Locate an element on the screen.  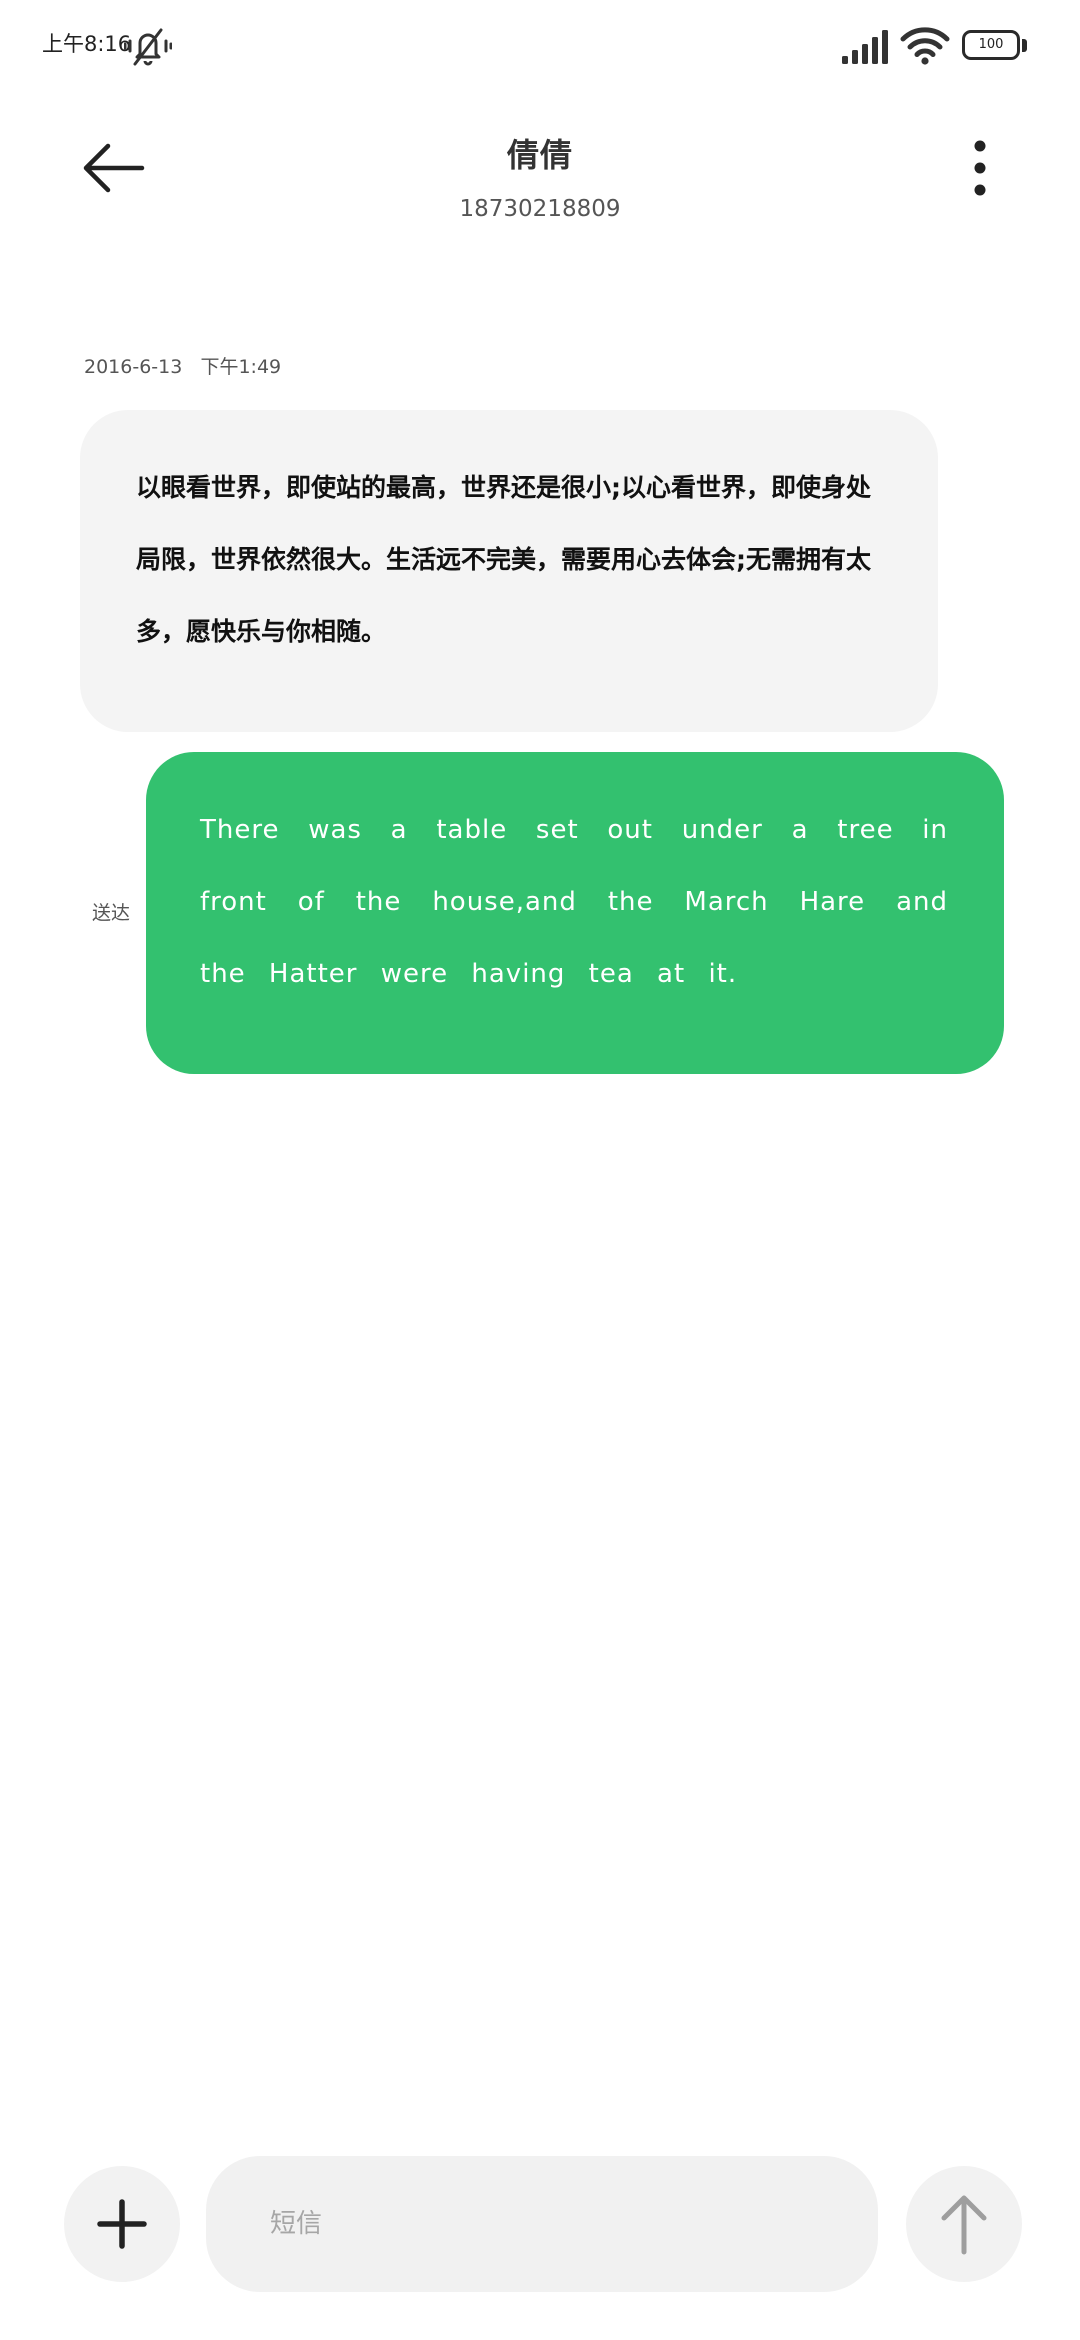
conversation-header: 倩倩 18730218809 is located at coordinates (540, 177).